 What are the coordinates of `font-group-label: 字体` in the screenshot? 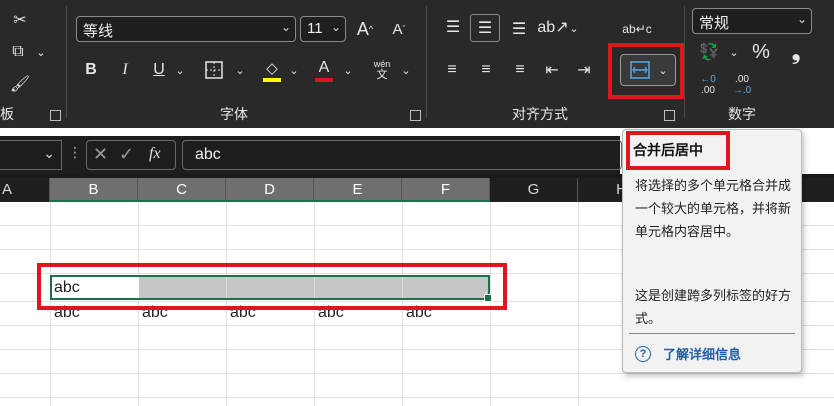 It's located at (234, 114).